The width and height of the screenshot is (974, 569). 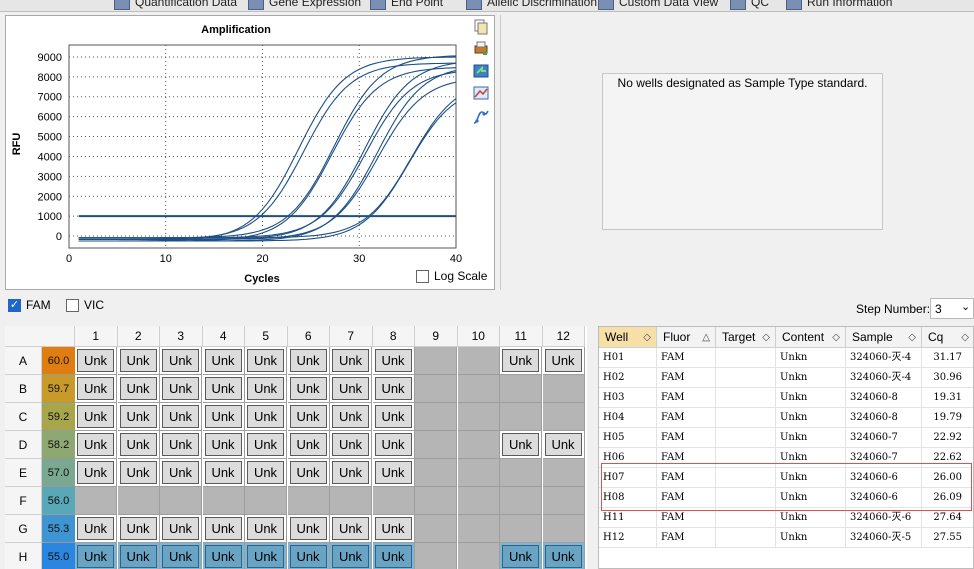 I want to click on table-row: H05 FAM Unkn 324060-7 22.92, so click(x=786, y=438).